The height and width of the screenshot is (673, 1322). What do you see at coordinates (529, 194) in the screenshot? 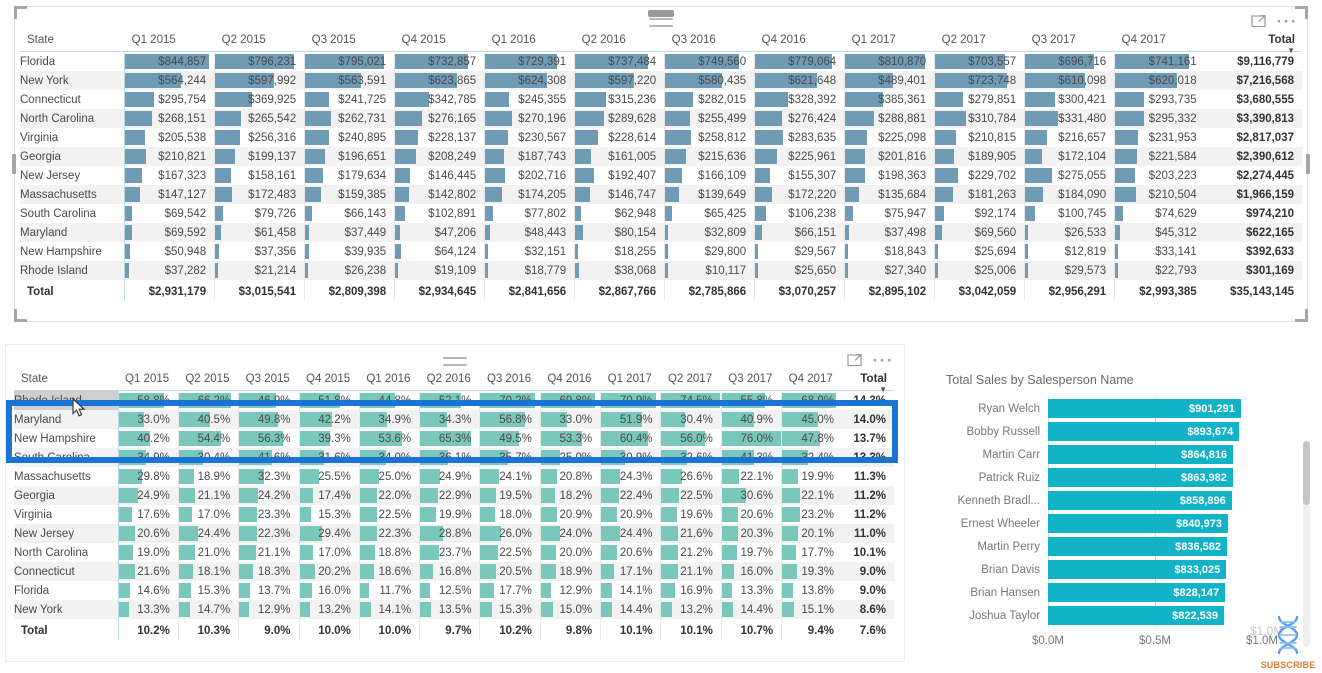
I see `data-bar-cell: $174,205` at bounding box center [529, 194].